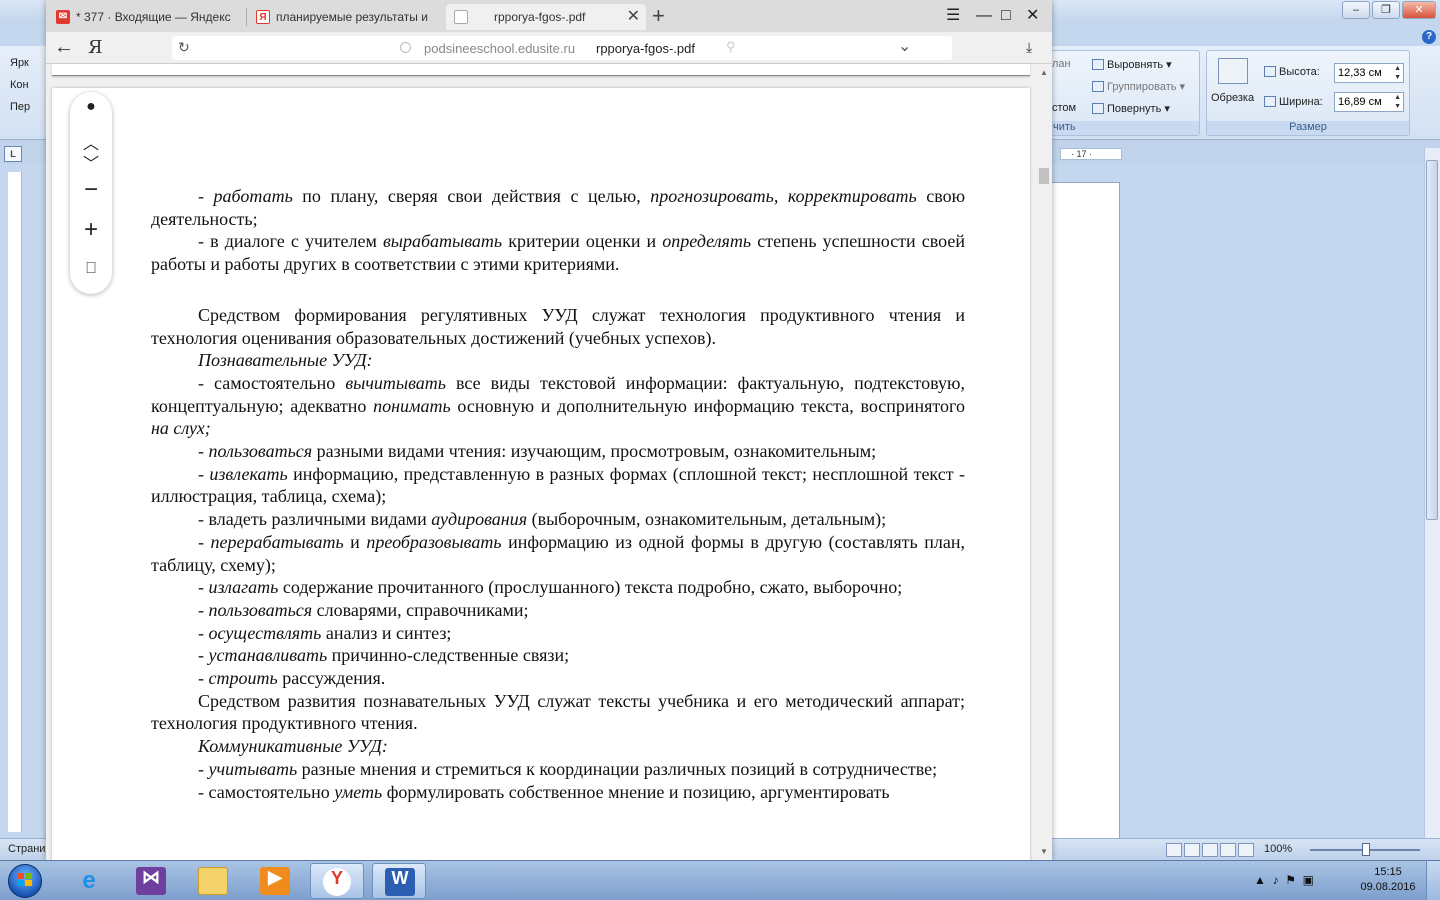  What do you see at coordinates (1232, 98) in the screenshot?
I see `crop-label: Обрезка` at bounding box center [1232, 98].